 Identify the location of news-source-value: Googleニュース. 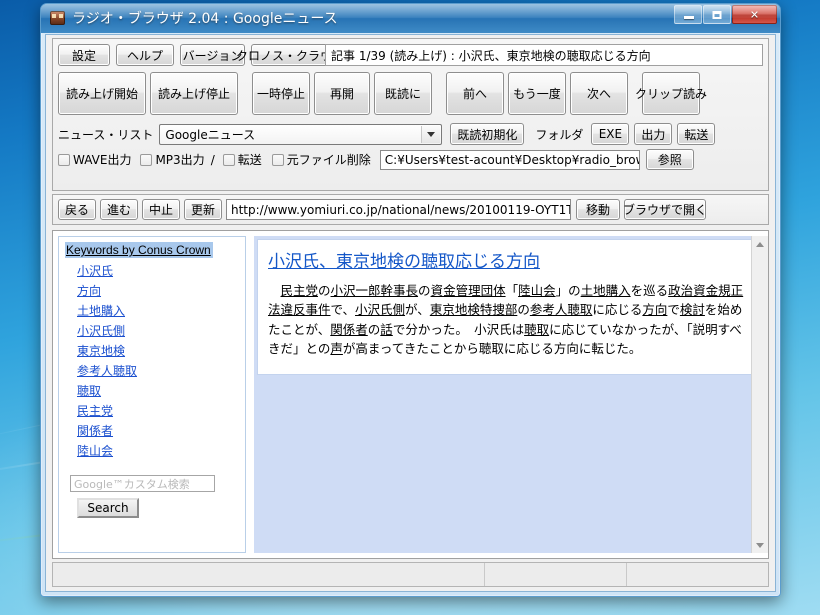
(210, 134).